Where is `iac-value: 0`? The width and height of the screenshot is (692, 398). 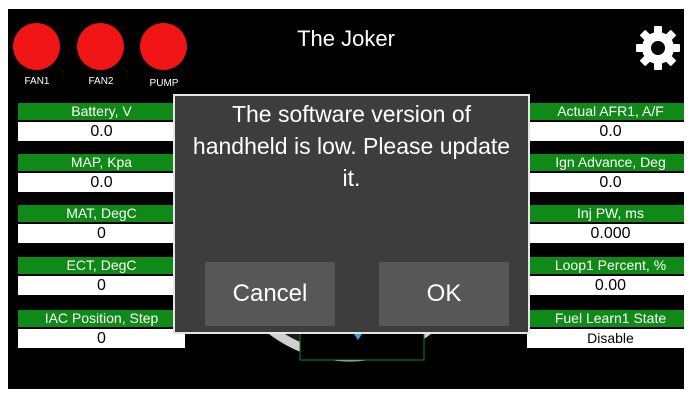 iac-value: 0 is located at coordinates (101, 338).